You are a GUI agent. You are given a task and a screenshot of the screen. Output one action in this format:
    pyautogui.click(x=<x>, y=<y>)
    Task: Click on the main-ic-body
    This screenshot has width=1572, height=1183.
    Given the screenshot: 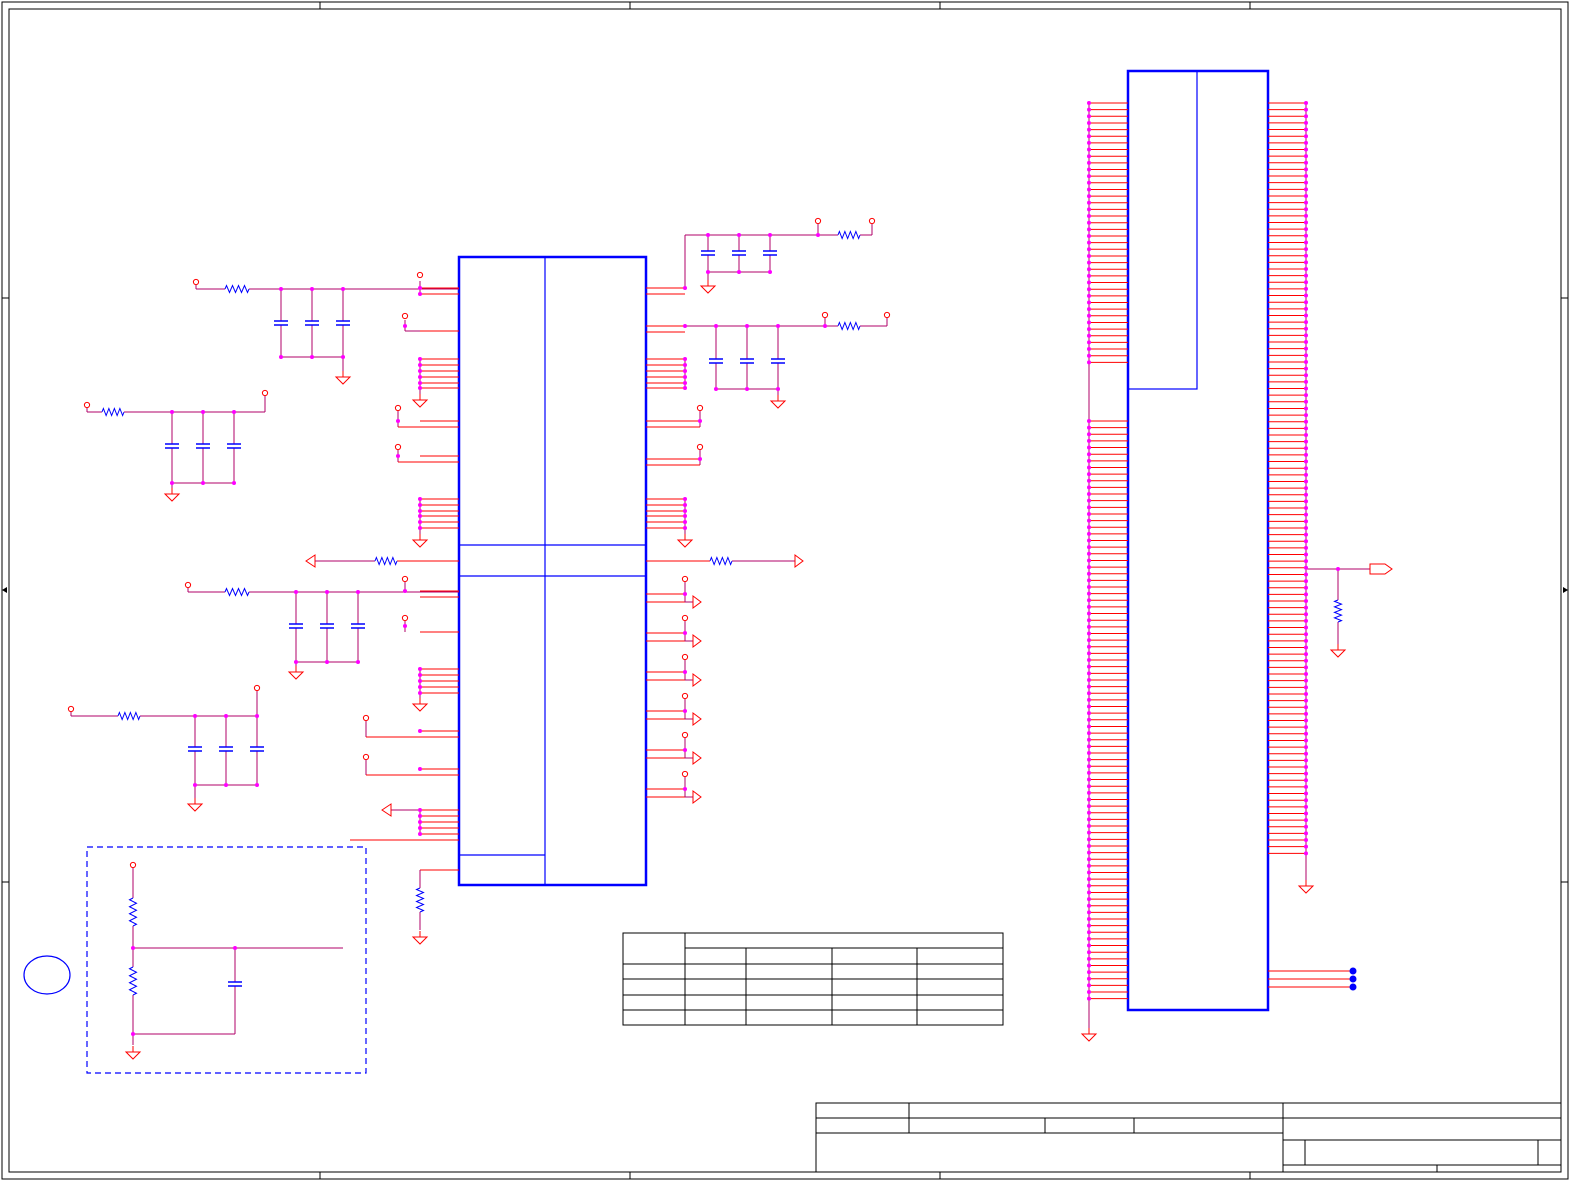 What is the action you would take?
    pyautogui.click(x=552, y=571)
    